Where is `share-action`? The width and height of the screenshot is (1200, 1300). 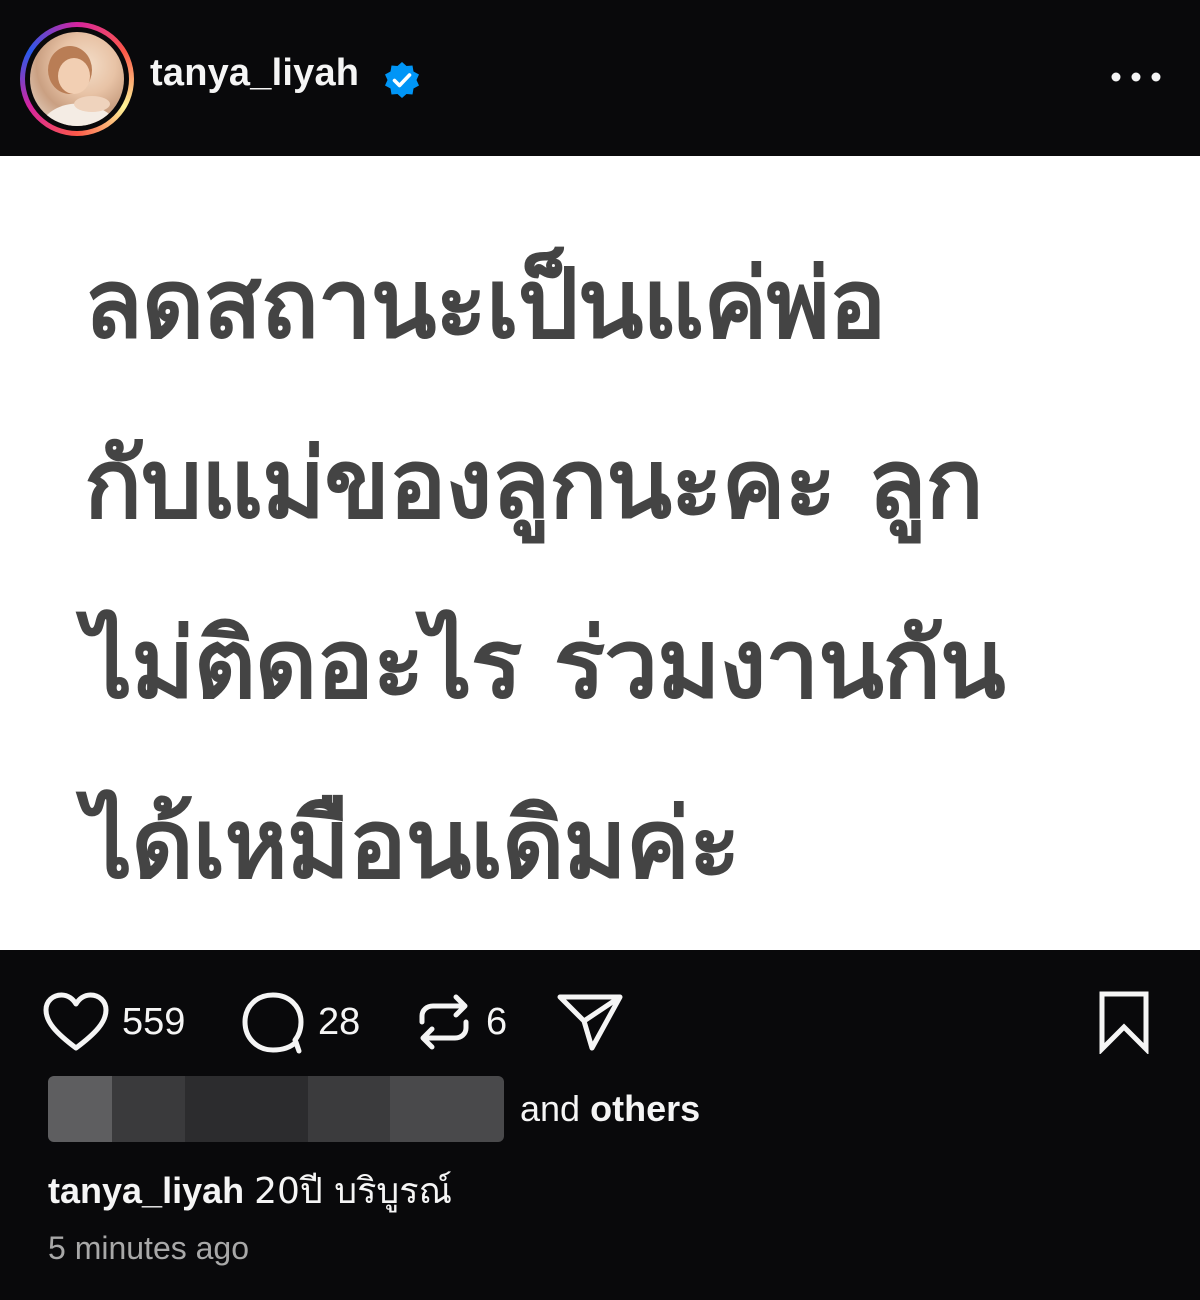
share-action is located at coordinates (590, 1022).